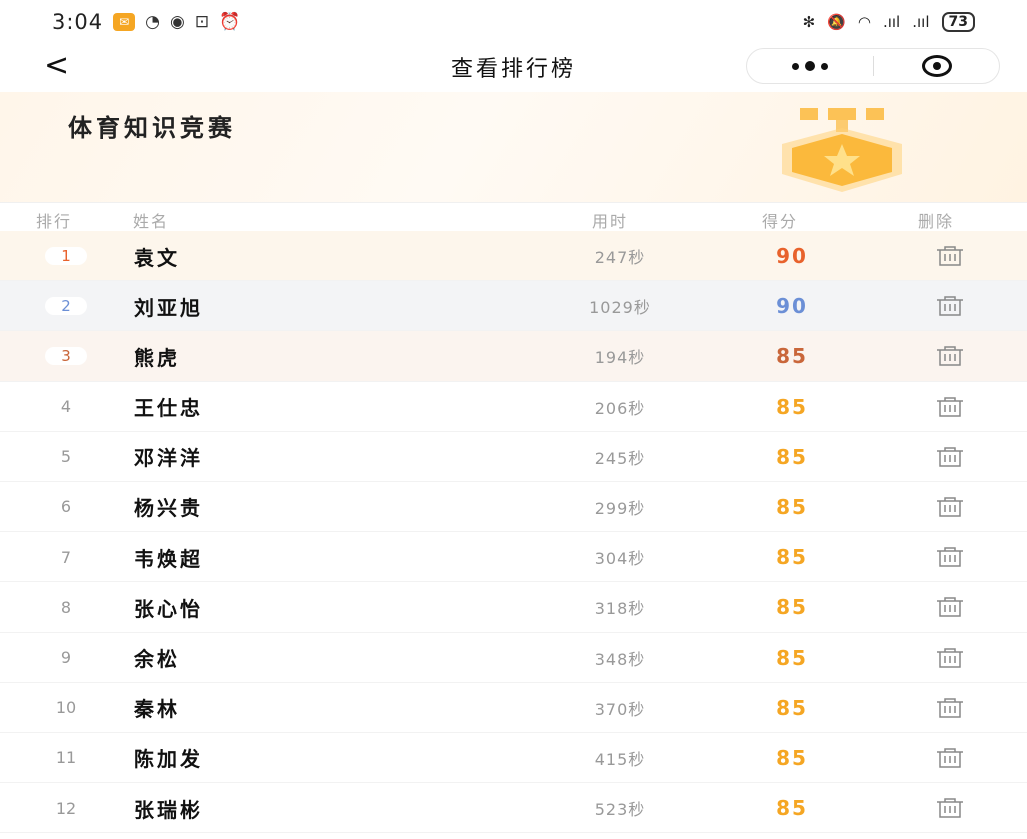 The image size is (1027, 839). Describe the element at coordinates (780, 221) in the screenshot. I see `header-score: 得分` at that location.